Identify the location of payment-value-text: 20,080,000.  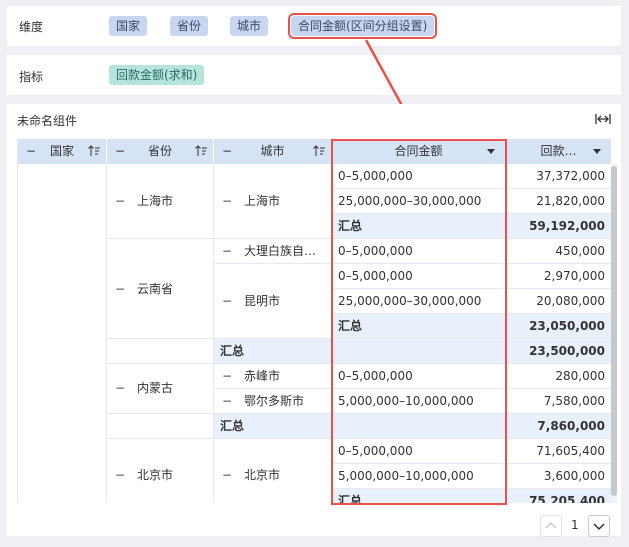
(570, 301).